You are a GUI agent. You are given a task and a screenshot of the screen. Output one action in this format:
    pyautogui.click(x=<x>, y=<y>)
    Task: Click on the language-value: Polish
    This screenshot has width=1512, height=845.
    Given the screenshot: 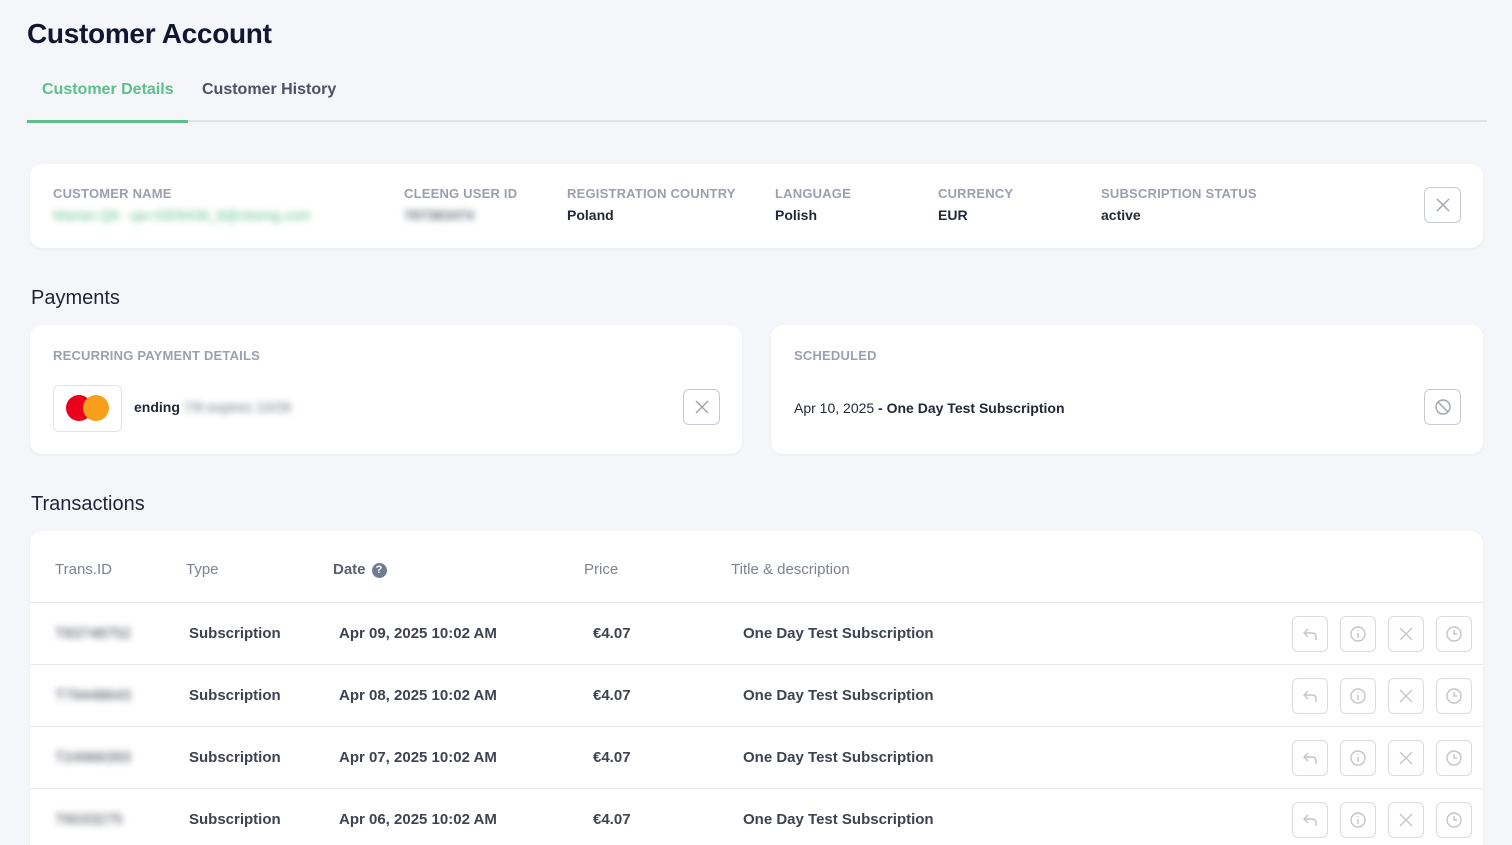 What is the action you would take?
    pyautogui.click(x=796, y=215)
    